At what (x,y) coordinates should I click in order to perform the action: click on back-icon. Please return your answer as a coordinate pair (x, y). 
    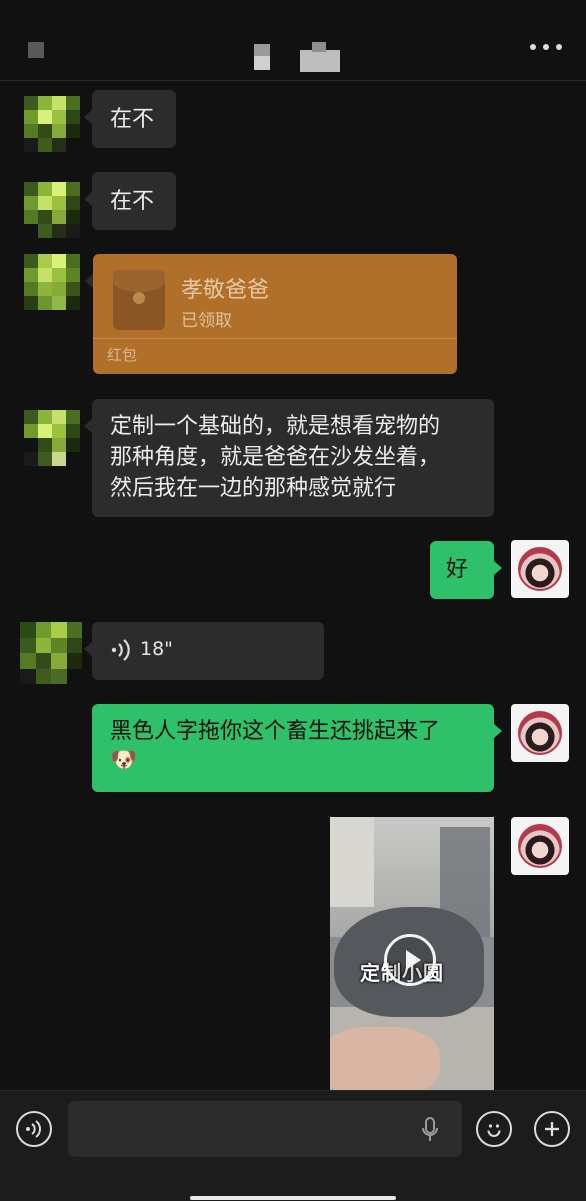
    Looking at the image, I should click on (36, 50).